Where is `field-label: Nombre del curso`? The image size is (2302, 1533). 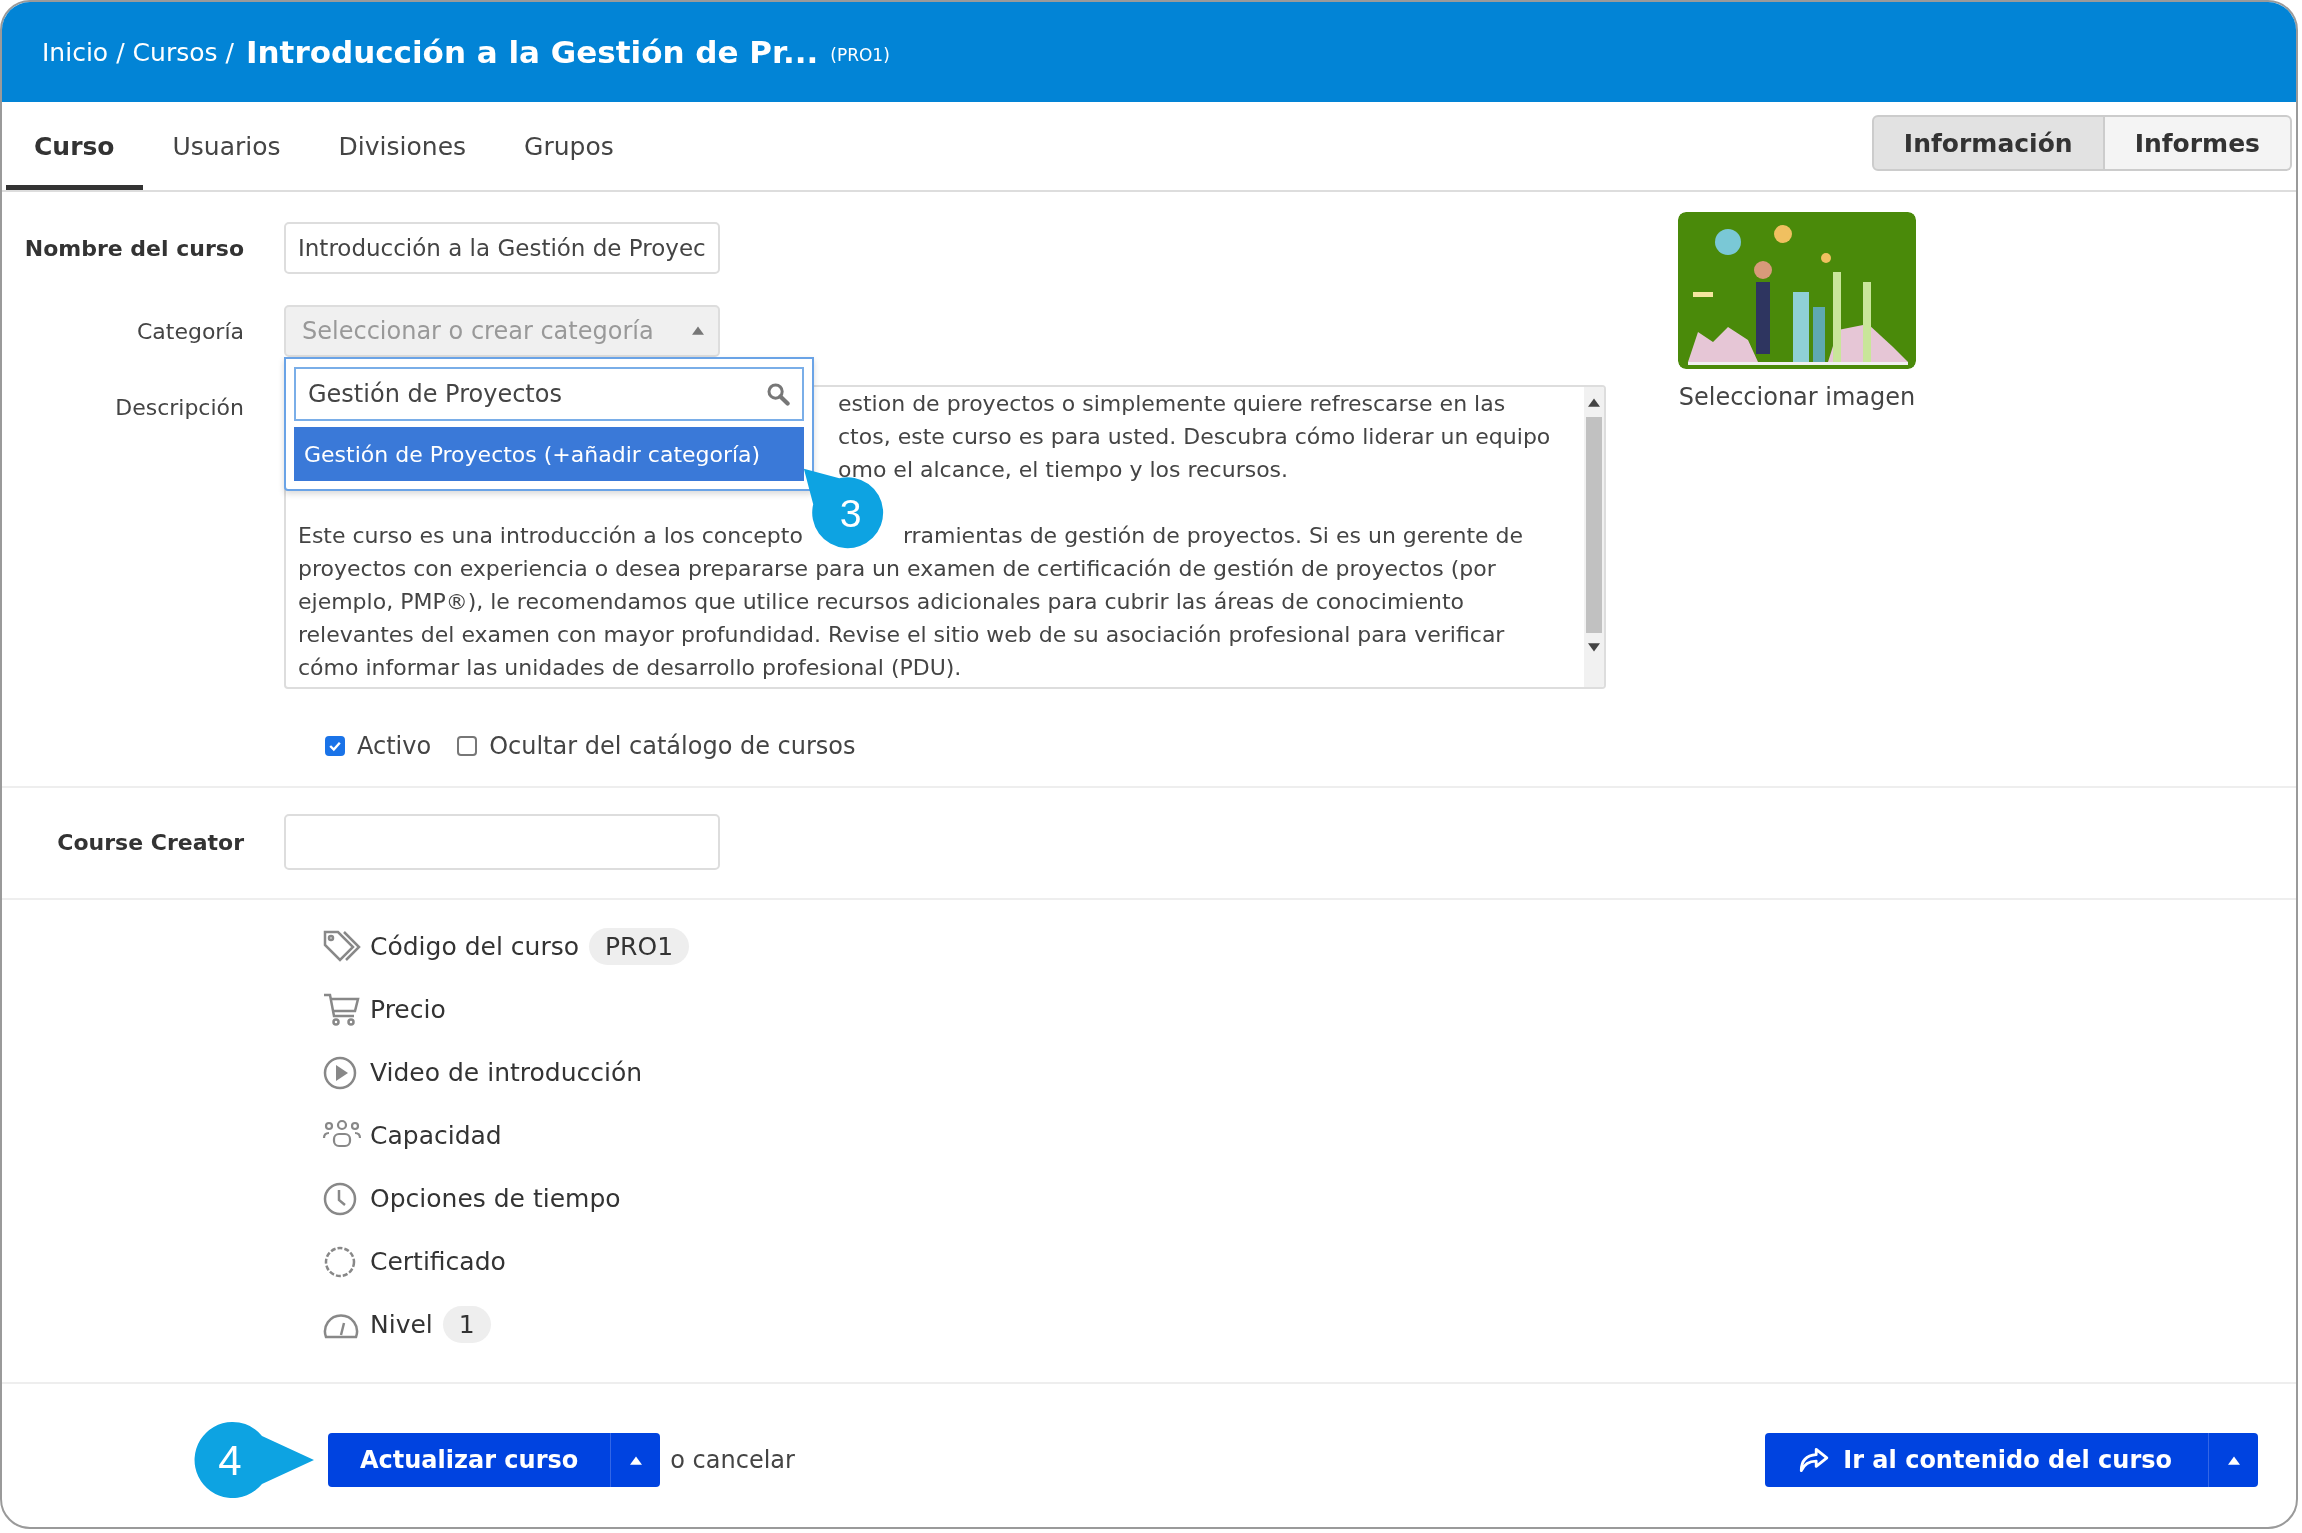
field-label: Nombre del curso is located at coordinates (134, 248).